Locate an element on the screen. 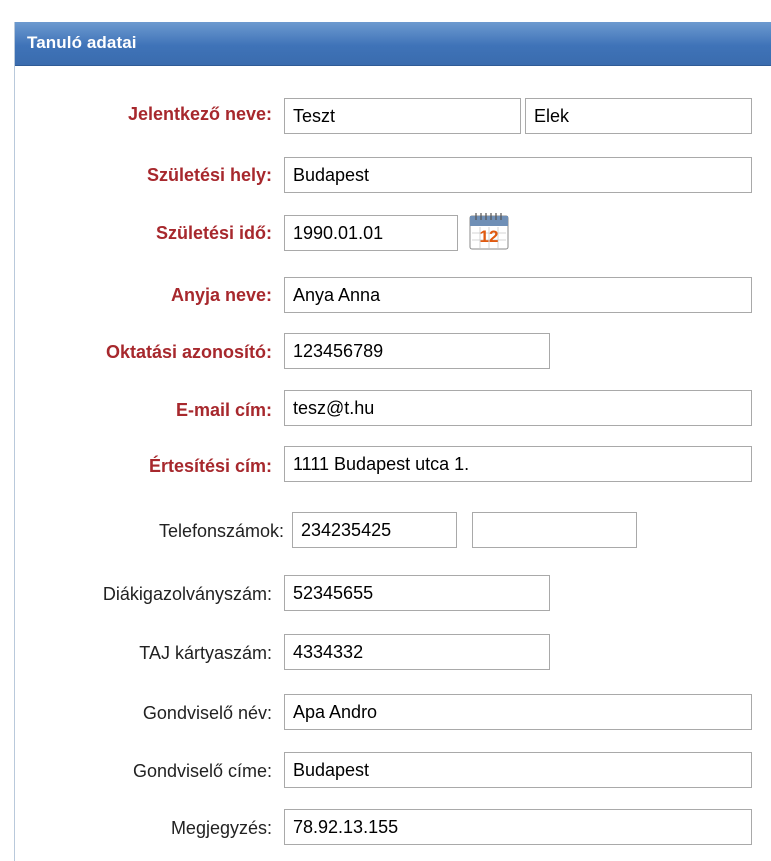  phone-number-1-input: 234235425 is located at coordinates (374, 530).